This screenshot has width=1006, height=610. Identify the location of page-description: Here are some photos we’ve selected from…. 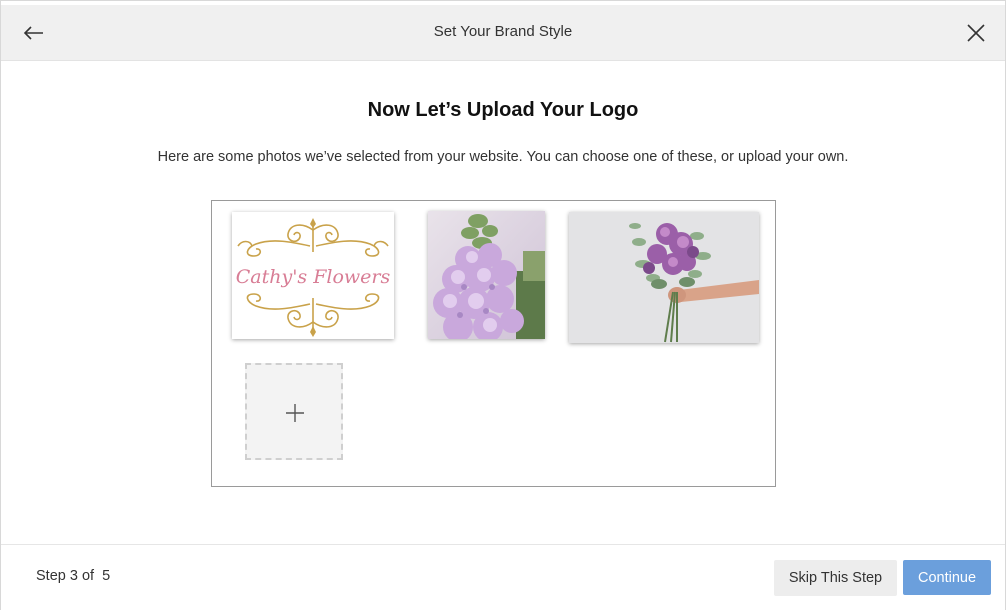
(503, 157).